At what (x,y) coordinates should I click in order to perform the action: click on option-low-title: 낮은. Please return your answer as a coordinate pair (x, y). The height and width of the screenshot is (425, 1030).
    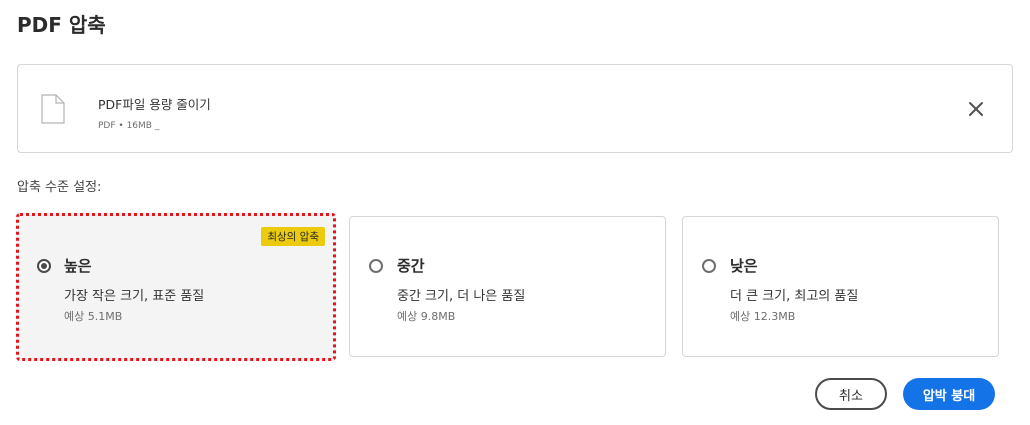
    Looking at the image, I should click on (744, 266).